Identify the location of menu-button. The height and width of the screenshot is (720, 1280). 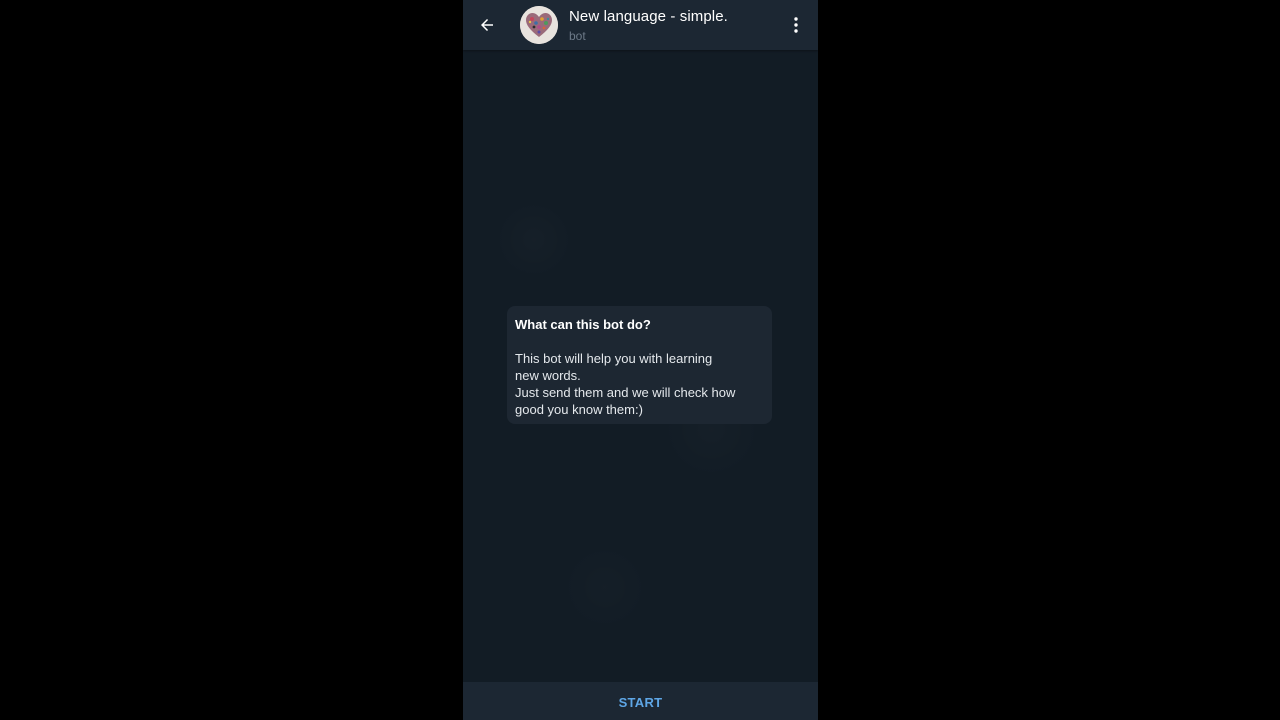
(796, 25).